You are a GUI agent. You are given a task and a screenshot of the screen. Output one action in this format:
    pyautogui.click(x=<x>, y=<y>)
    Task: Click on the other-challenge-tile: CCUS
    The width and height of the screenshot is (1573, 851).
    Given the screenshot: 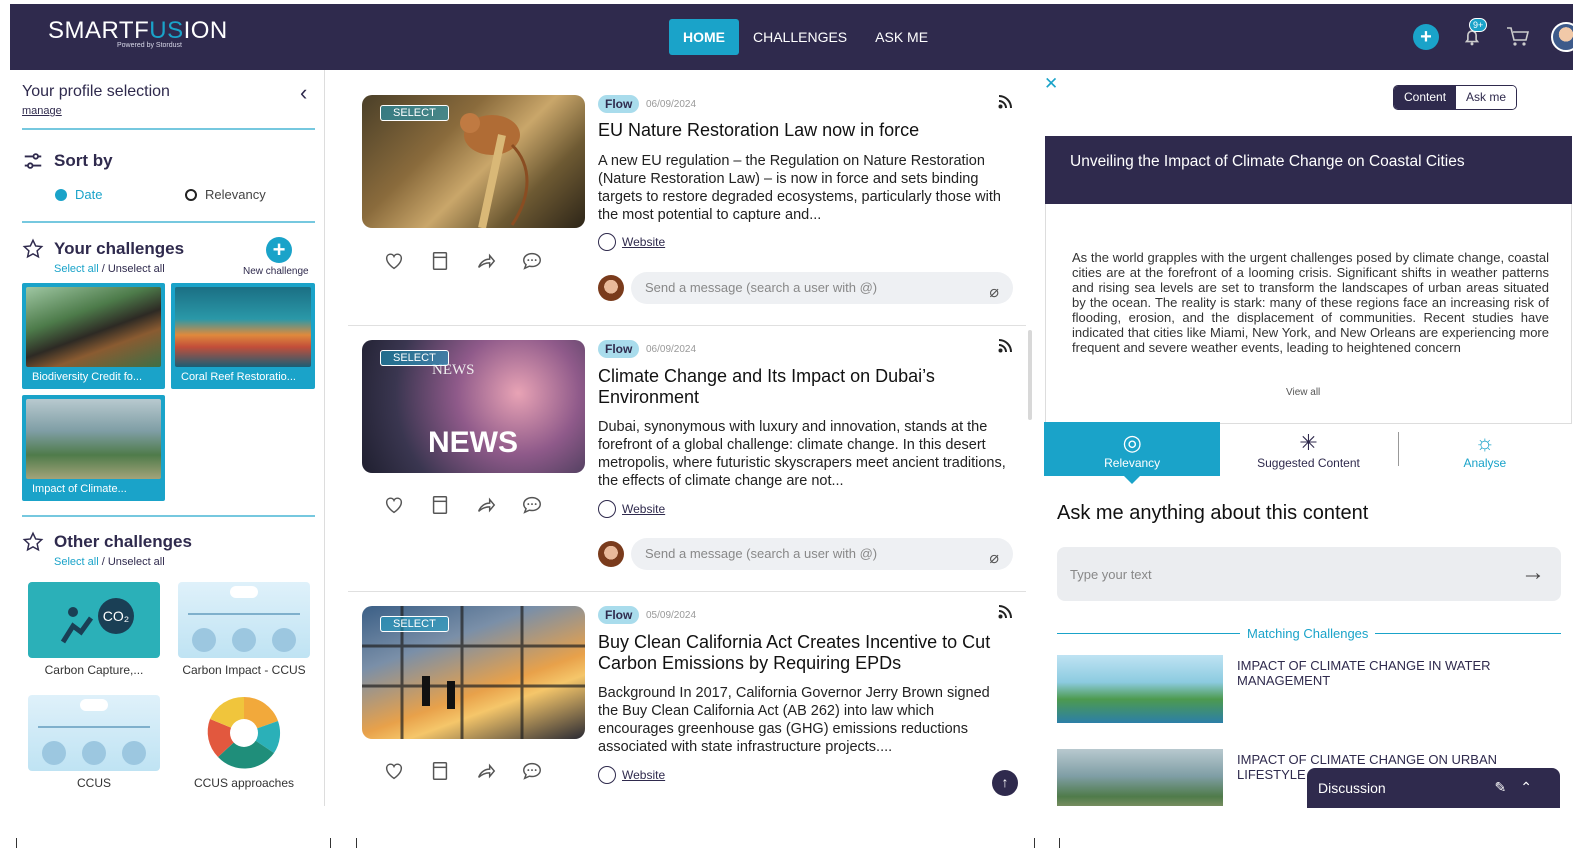 What is the action you would take?
    pyautogui.click(x=94, y=742)
    